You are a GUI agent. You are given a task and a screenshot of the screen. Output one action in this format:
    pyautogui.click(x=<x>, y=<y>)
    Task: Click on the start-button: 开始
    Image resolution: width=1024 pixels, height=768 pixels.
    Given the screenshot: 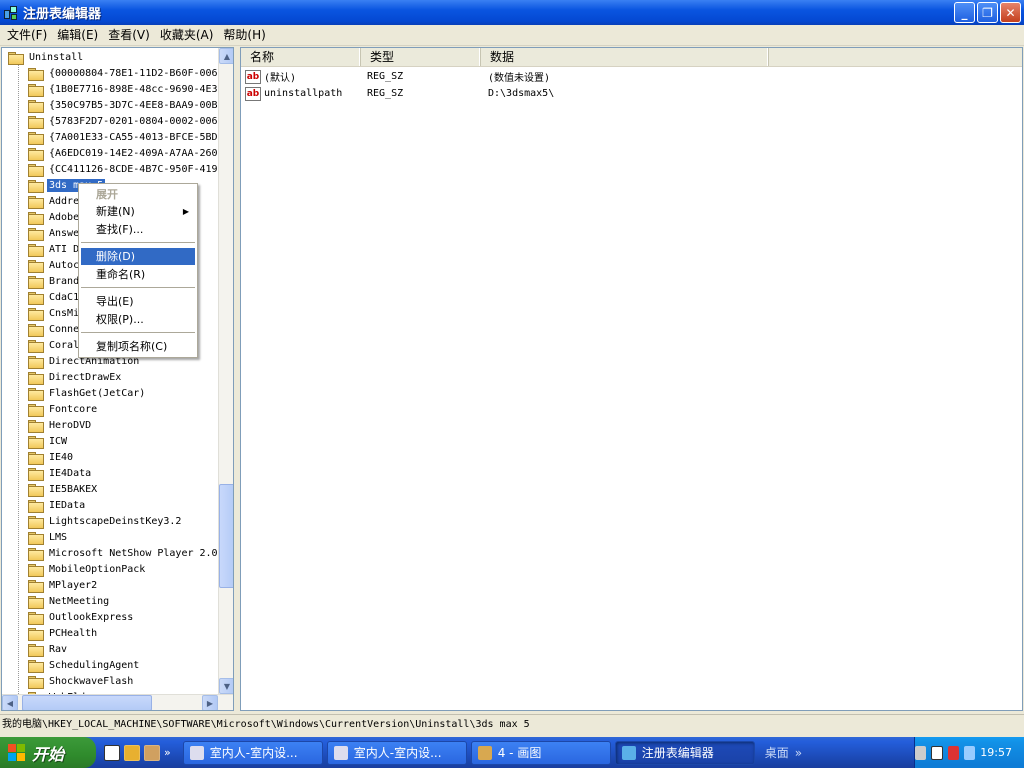 What is the action you would take?
    pyautogui.click(x=48, y=752)
    